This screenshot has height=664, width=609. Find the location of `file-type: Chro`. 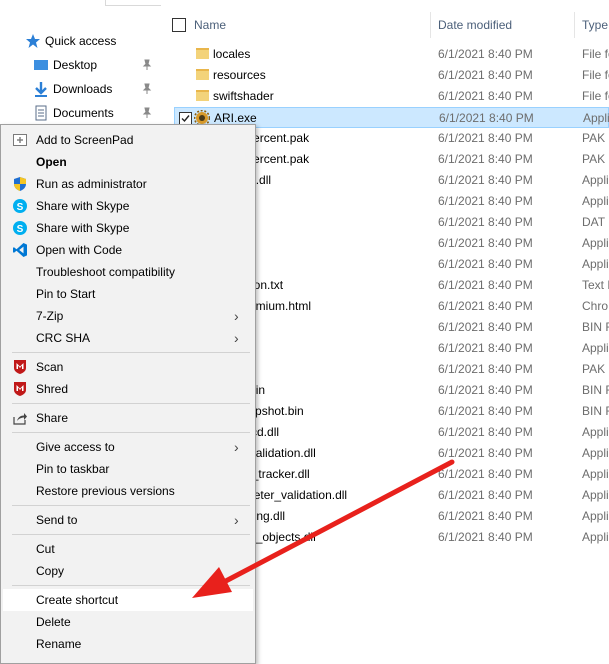

file-type: Chro is located at coordinates (595, 306).